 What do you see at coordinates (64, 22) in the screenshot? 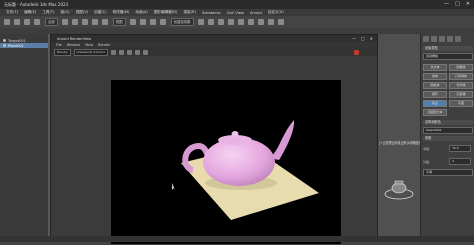
I see `select-object-icon` at bounding box center [64, 22].